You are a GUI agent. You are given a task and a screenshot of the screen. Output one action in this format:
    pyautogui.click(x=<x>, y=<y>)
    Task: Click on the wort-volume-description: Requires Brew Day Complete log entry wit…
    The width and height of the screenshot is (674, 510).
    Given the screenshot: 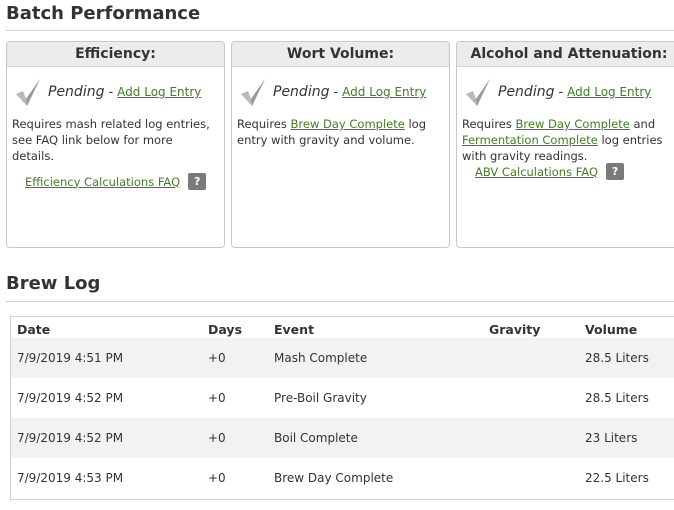 What is the action you would take?
    pyautogui.click(x=340, y=132)
    